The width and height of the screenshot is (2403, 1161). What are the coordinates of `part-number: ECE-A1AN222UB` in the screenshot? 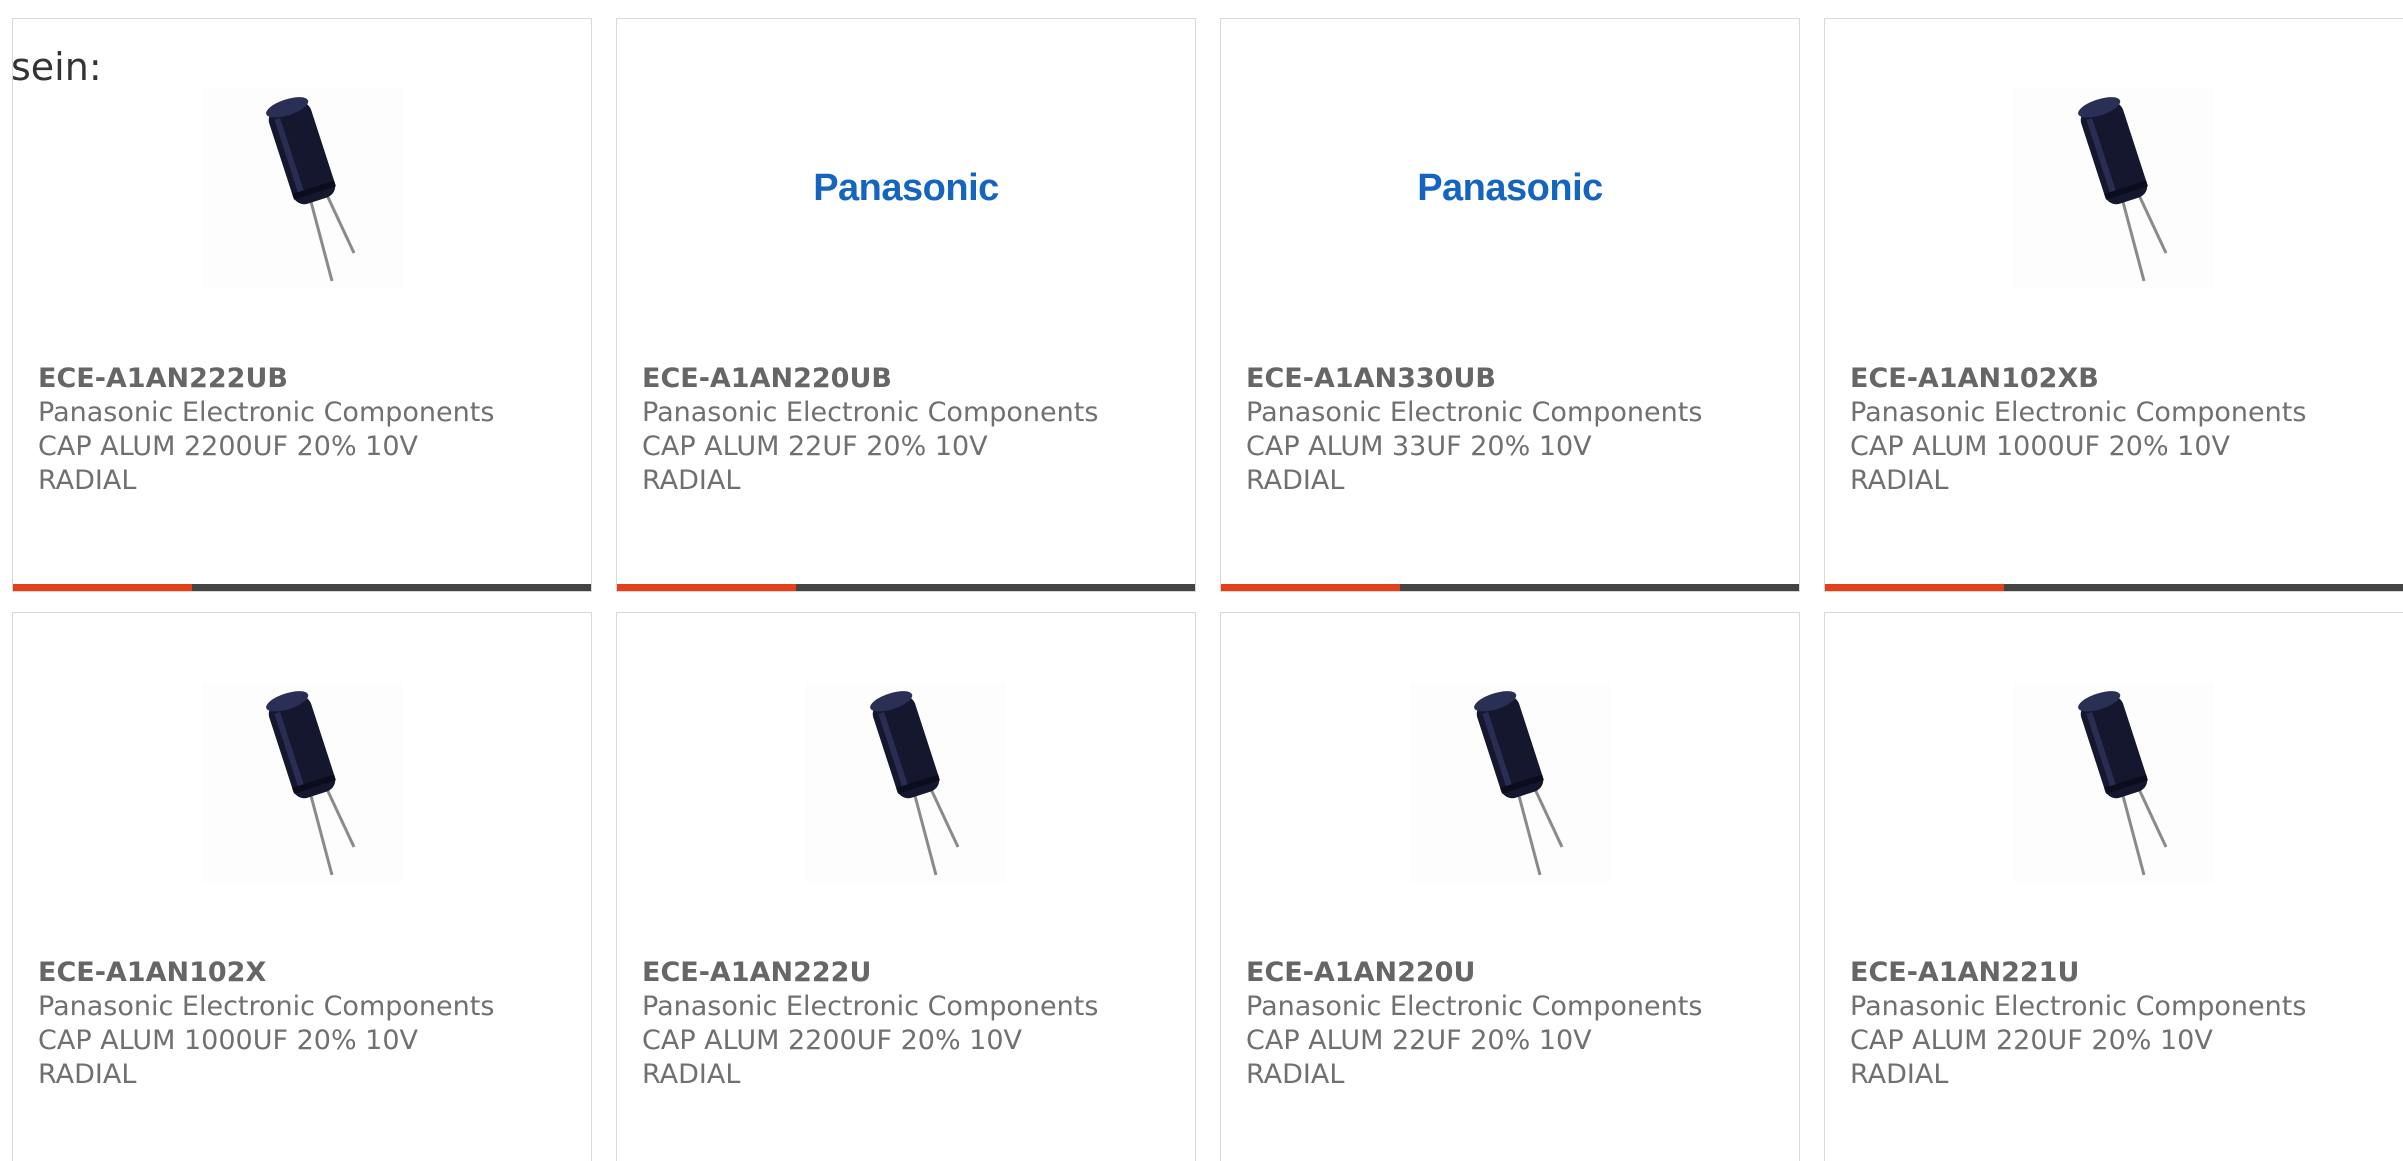 It's located at (304, 379).